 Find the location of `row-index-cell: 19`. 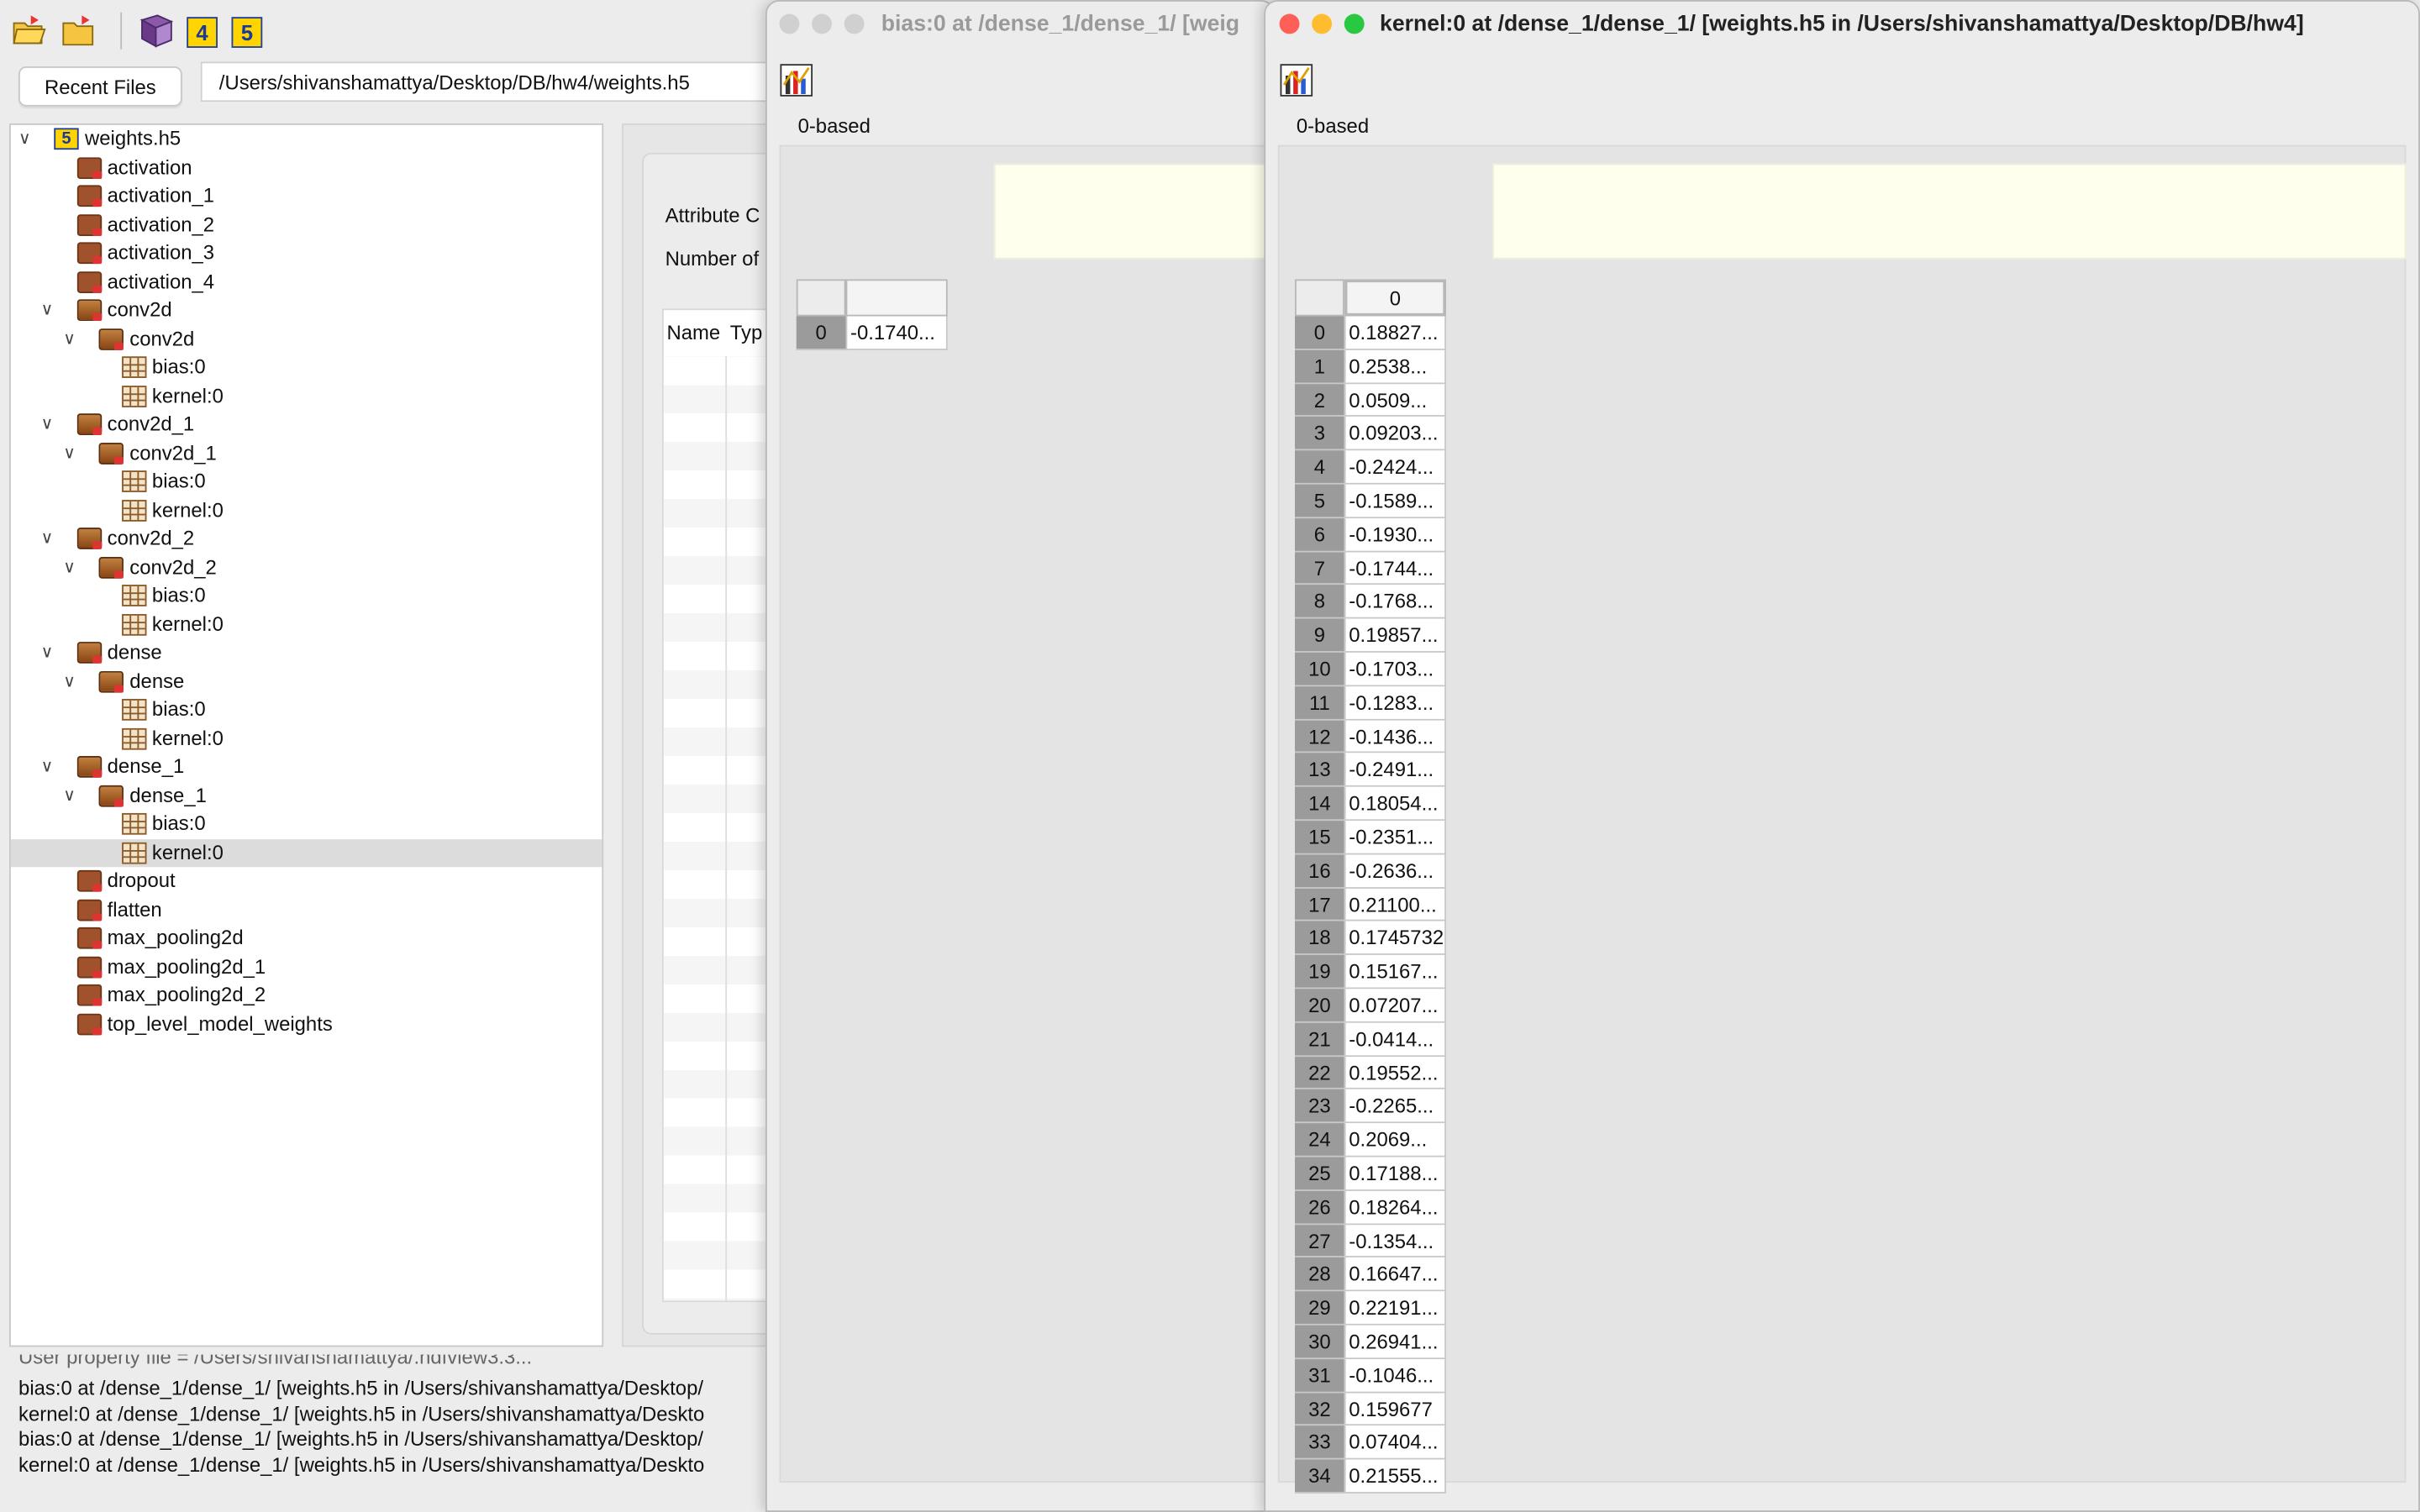

row-index-cell: 19 is located at coordinates (1319, 972).